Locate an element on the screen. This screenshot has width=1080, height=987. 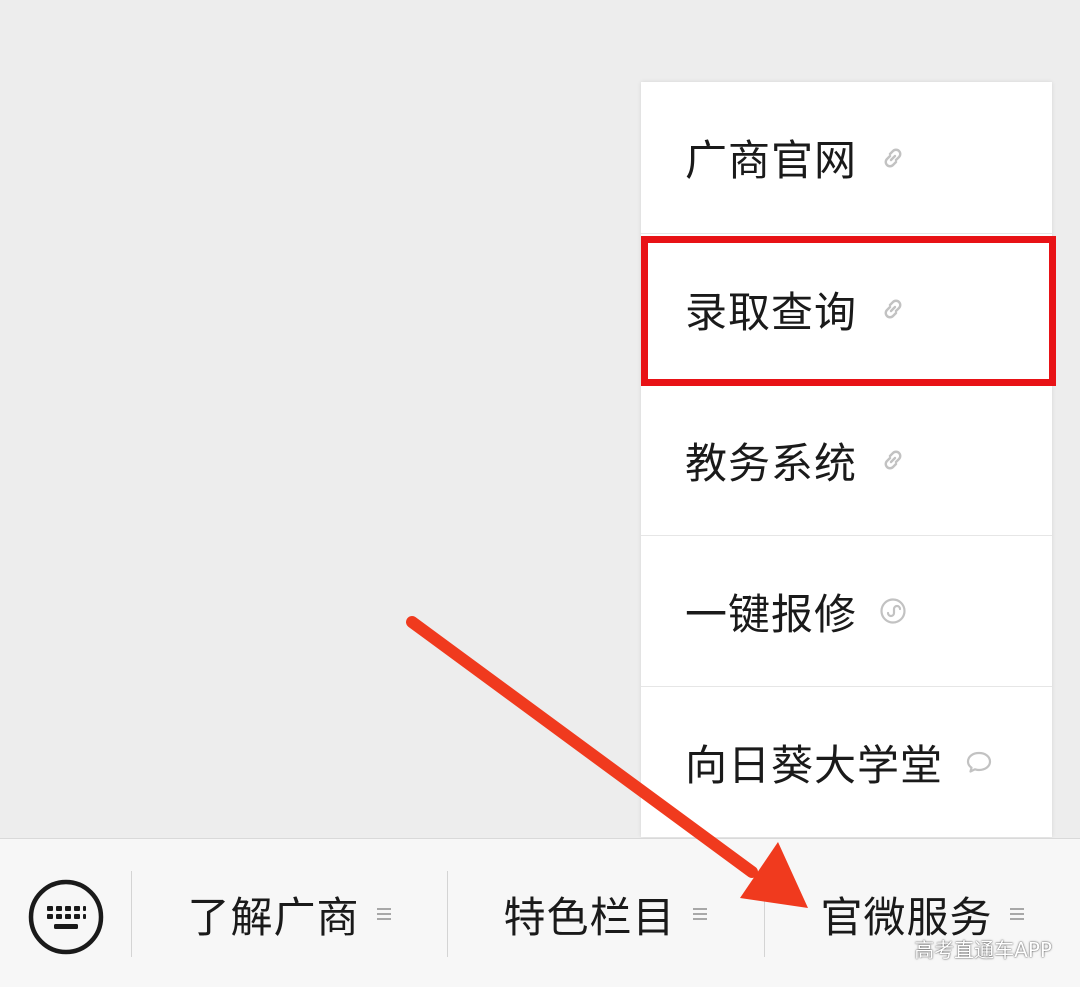
tab-label: 了解广商 is located at coordinates (273, 917).